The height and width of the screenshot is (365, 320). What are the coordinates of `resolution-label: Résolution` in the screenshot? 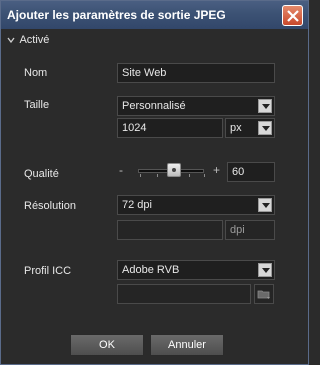 It's located at (50, 206).